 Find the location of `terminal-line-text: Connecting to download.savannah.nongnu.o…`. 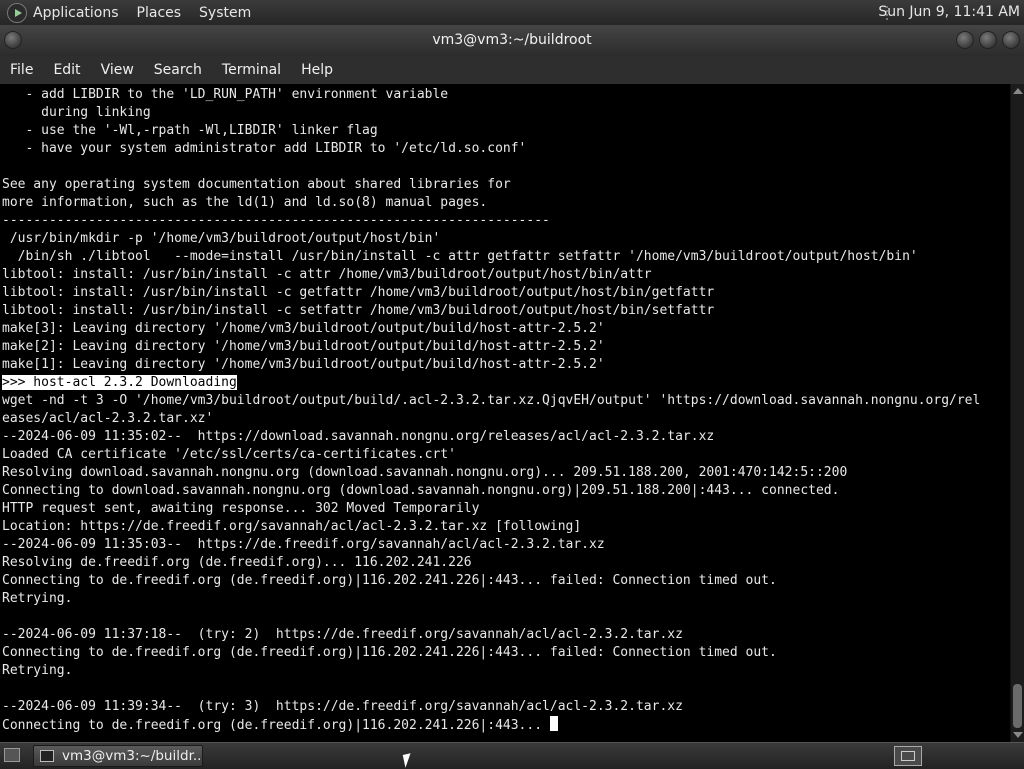

terminal-line-text: Connecting to download.savannah.nongnu.o… is located at coordinates (421, 490).